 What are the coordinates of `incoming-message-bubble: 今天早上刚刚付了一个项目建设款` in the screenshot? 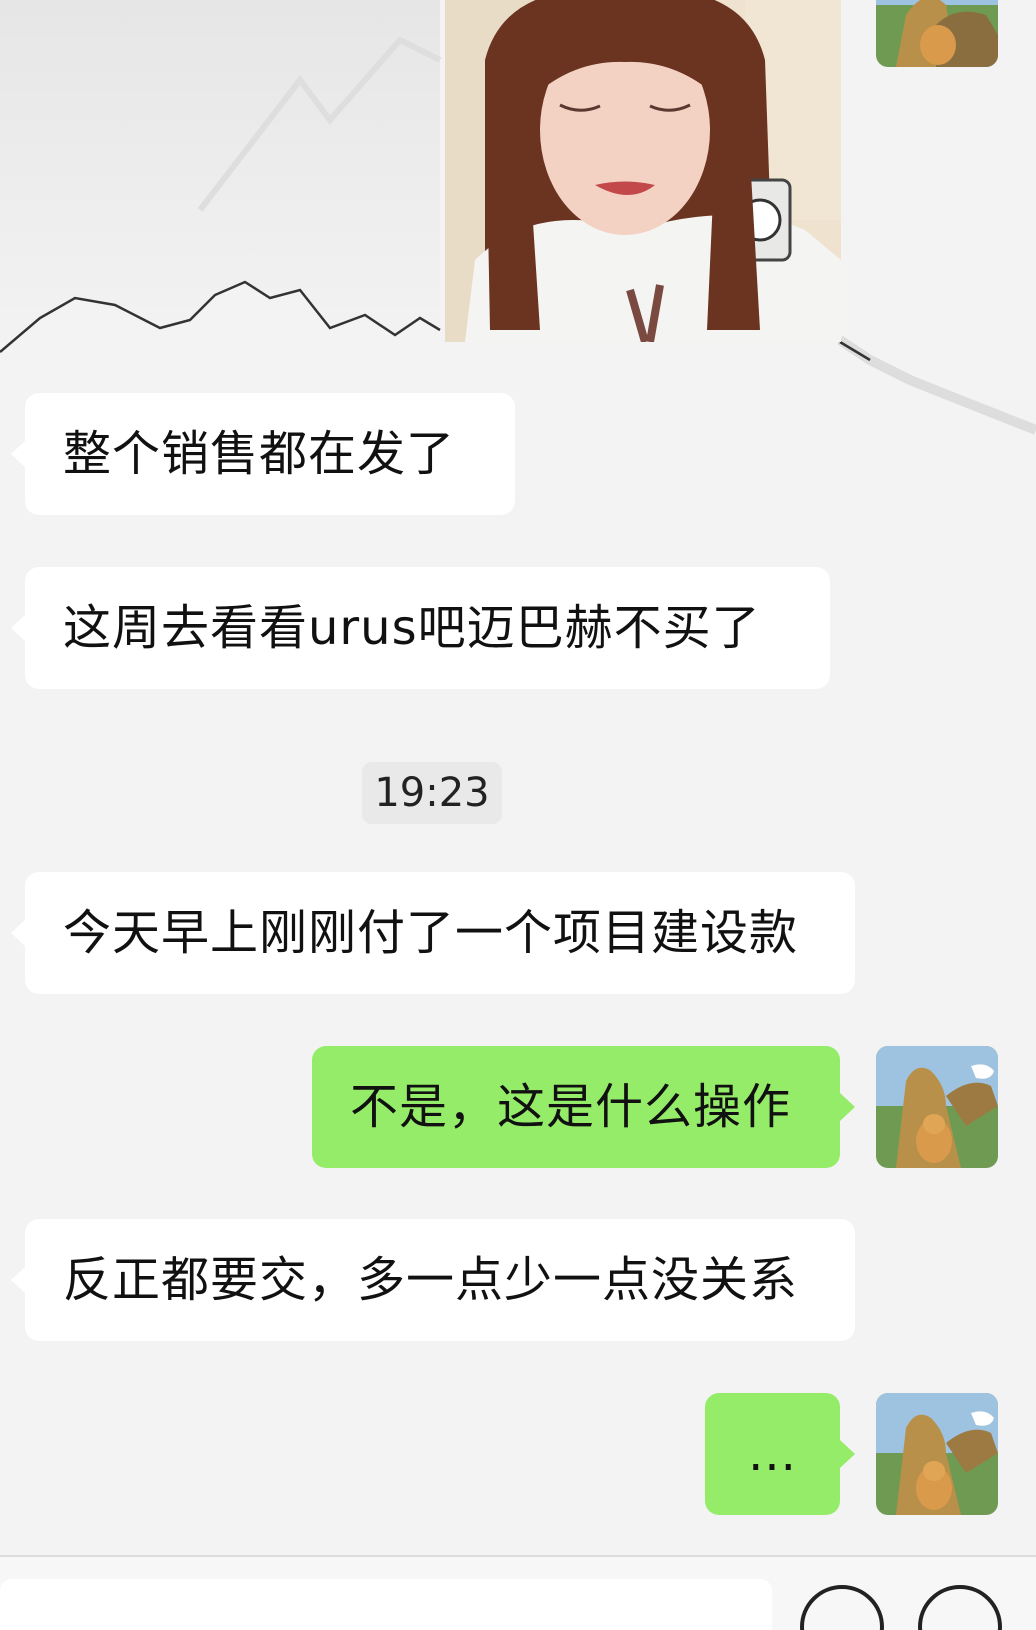 It's located at (433, 933).